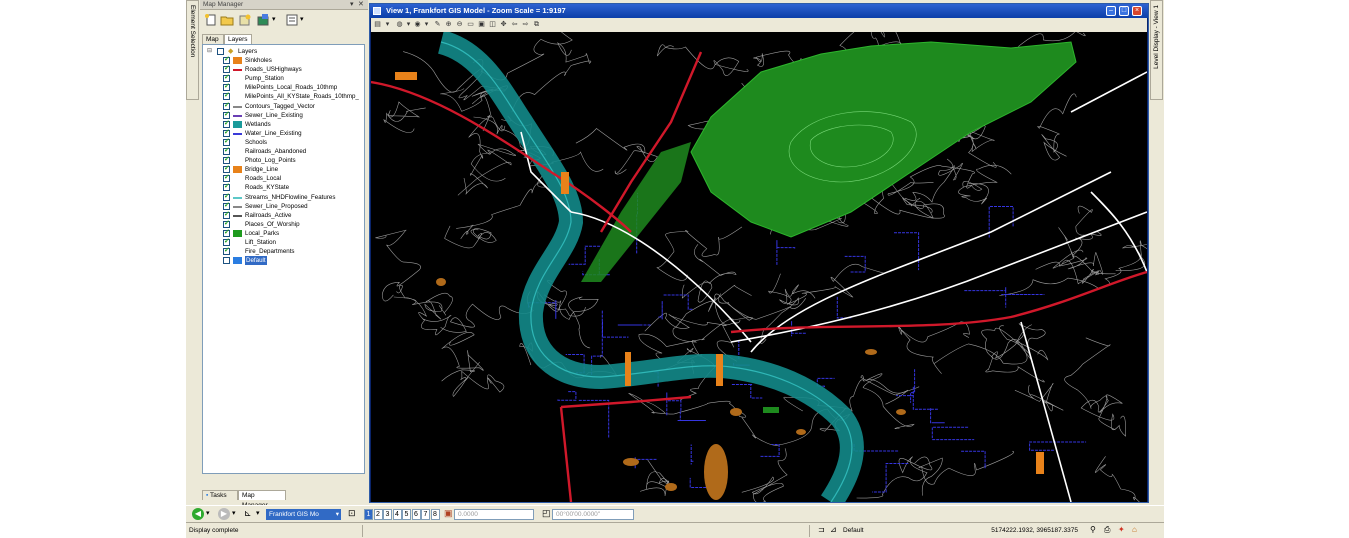 This screenshot has width=1349, height=538. Describe the element at coordinates (377, 24) in the screenshot. I see `view-attributes-icon: ▤` at that location.